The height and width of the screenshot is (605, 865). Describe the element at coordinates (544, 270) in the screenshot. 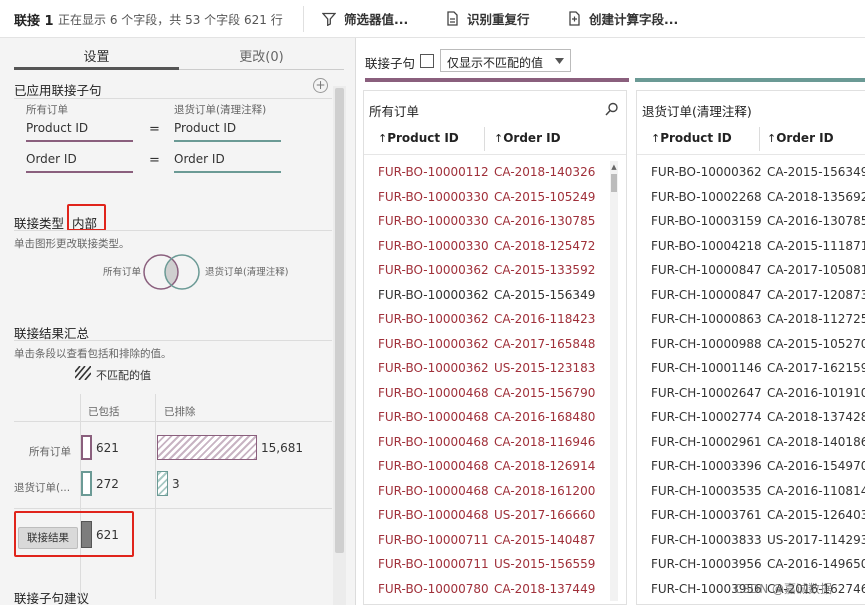

I see `cell-order-id: CA-2015-133592` at that location.